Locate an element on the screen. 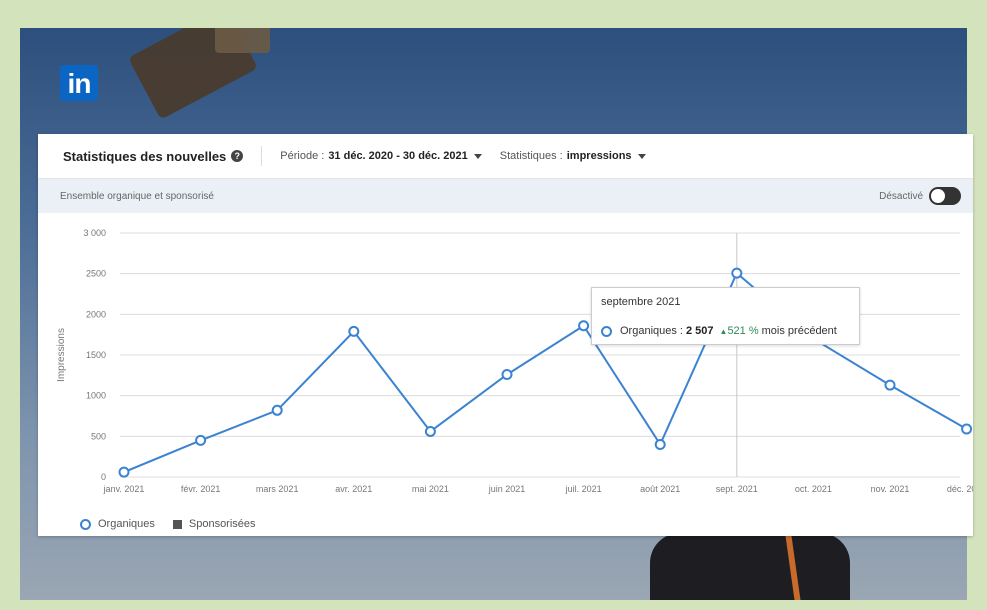  period-label: Période : is located at coordinates (302, 156).